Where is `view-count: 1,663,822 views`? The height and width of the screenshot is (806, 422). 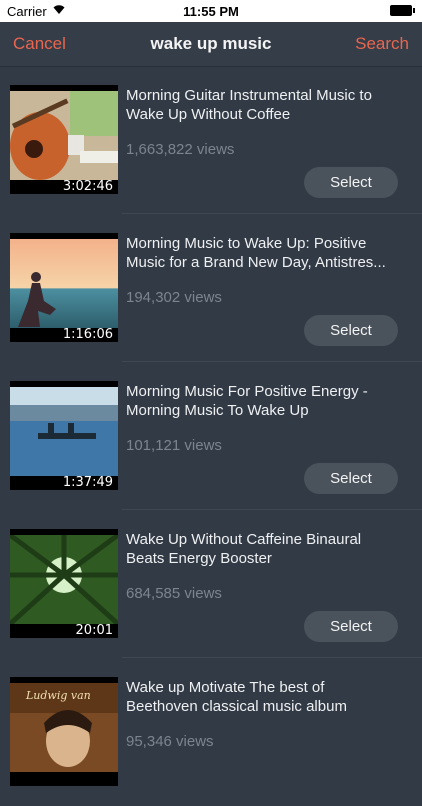
view-count: 1,663,822 views is located at coordinates (180, 149).